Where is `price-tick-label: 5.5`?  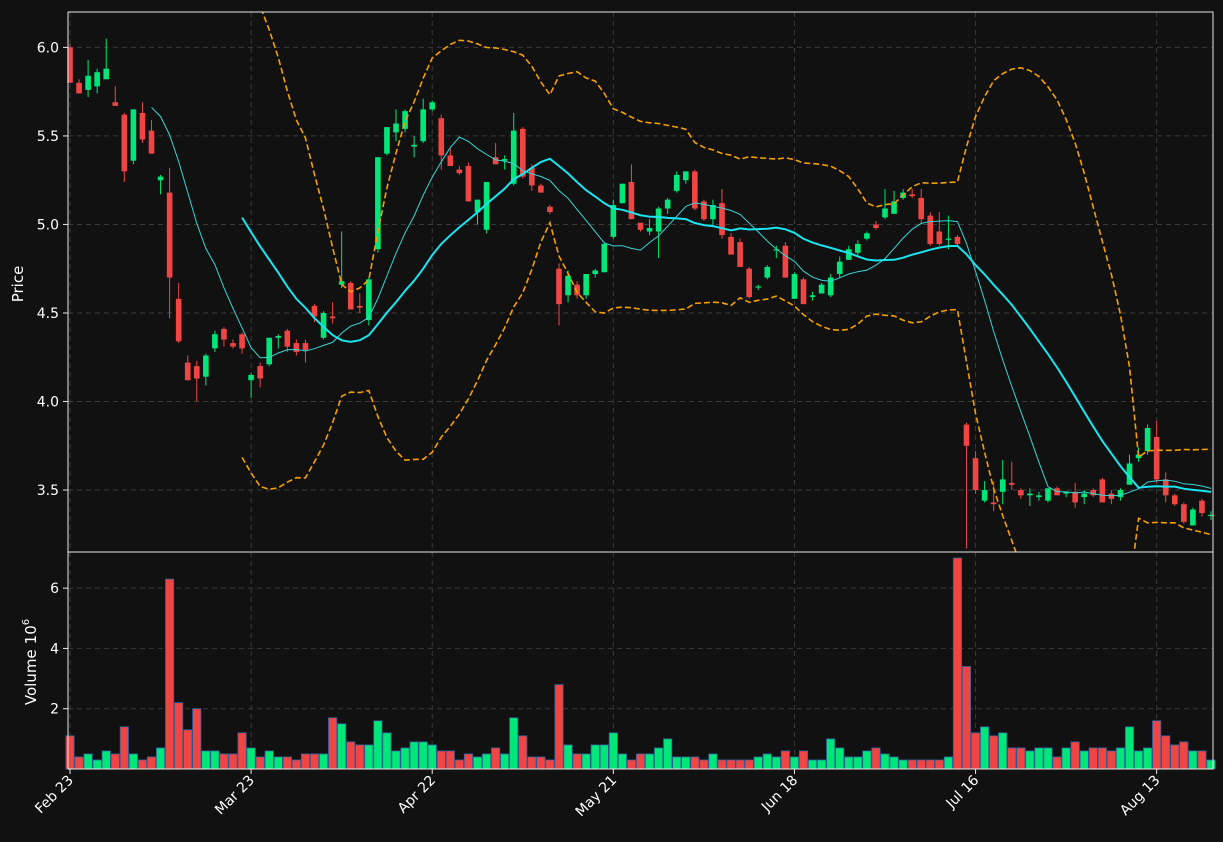
price-tick-label: 5.5 is located at coordinates (48, 137).